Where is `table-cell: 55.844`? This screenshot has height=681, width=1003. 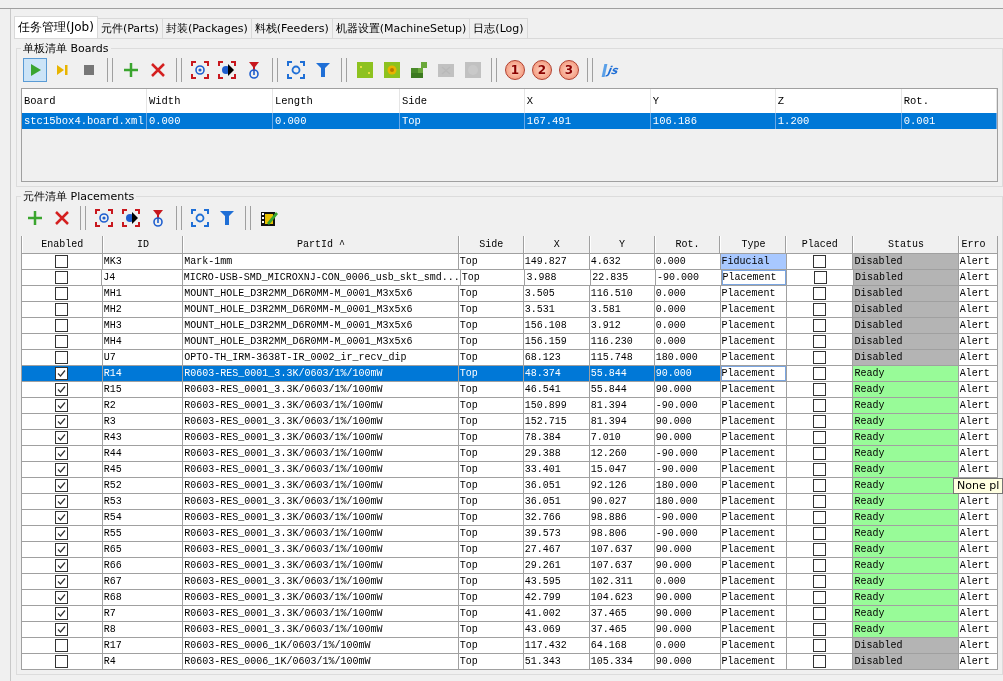
table-cell: 55.844 is located at coordinates (622, 373).